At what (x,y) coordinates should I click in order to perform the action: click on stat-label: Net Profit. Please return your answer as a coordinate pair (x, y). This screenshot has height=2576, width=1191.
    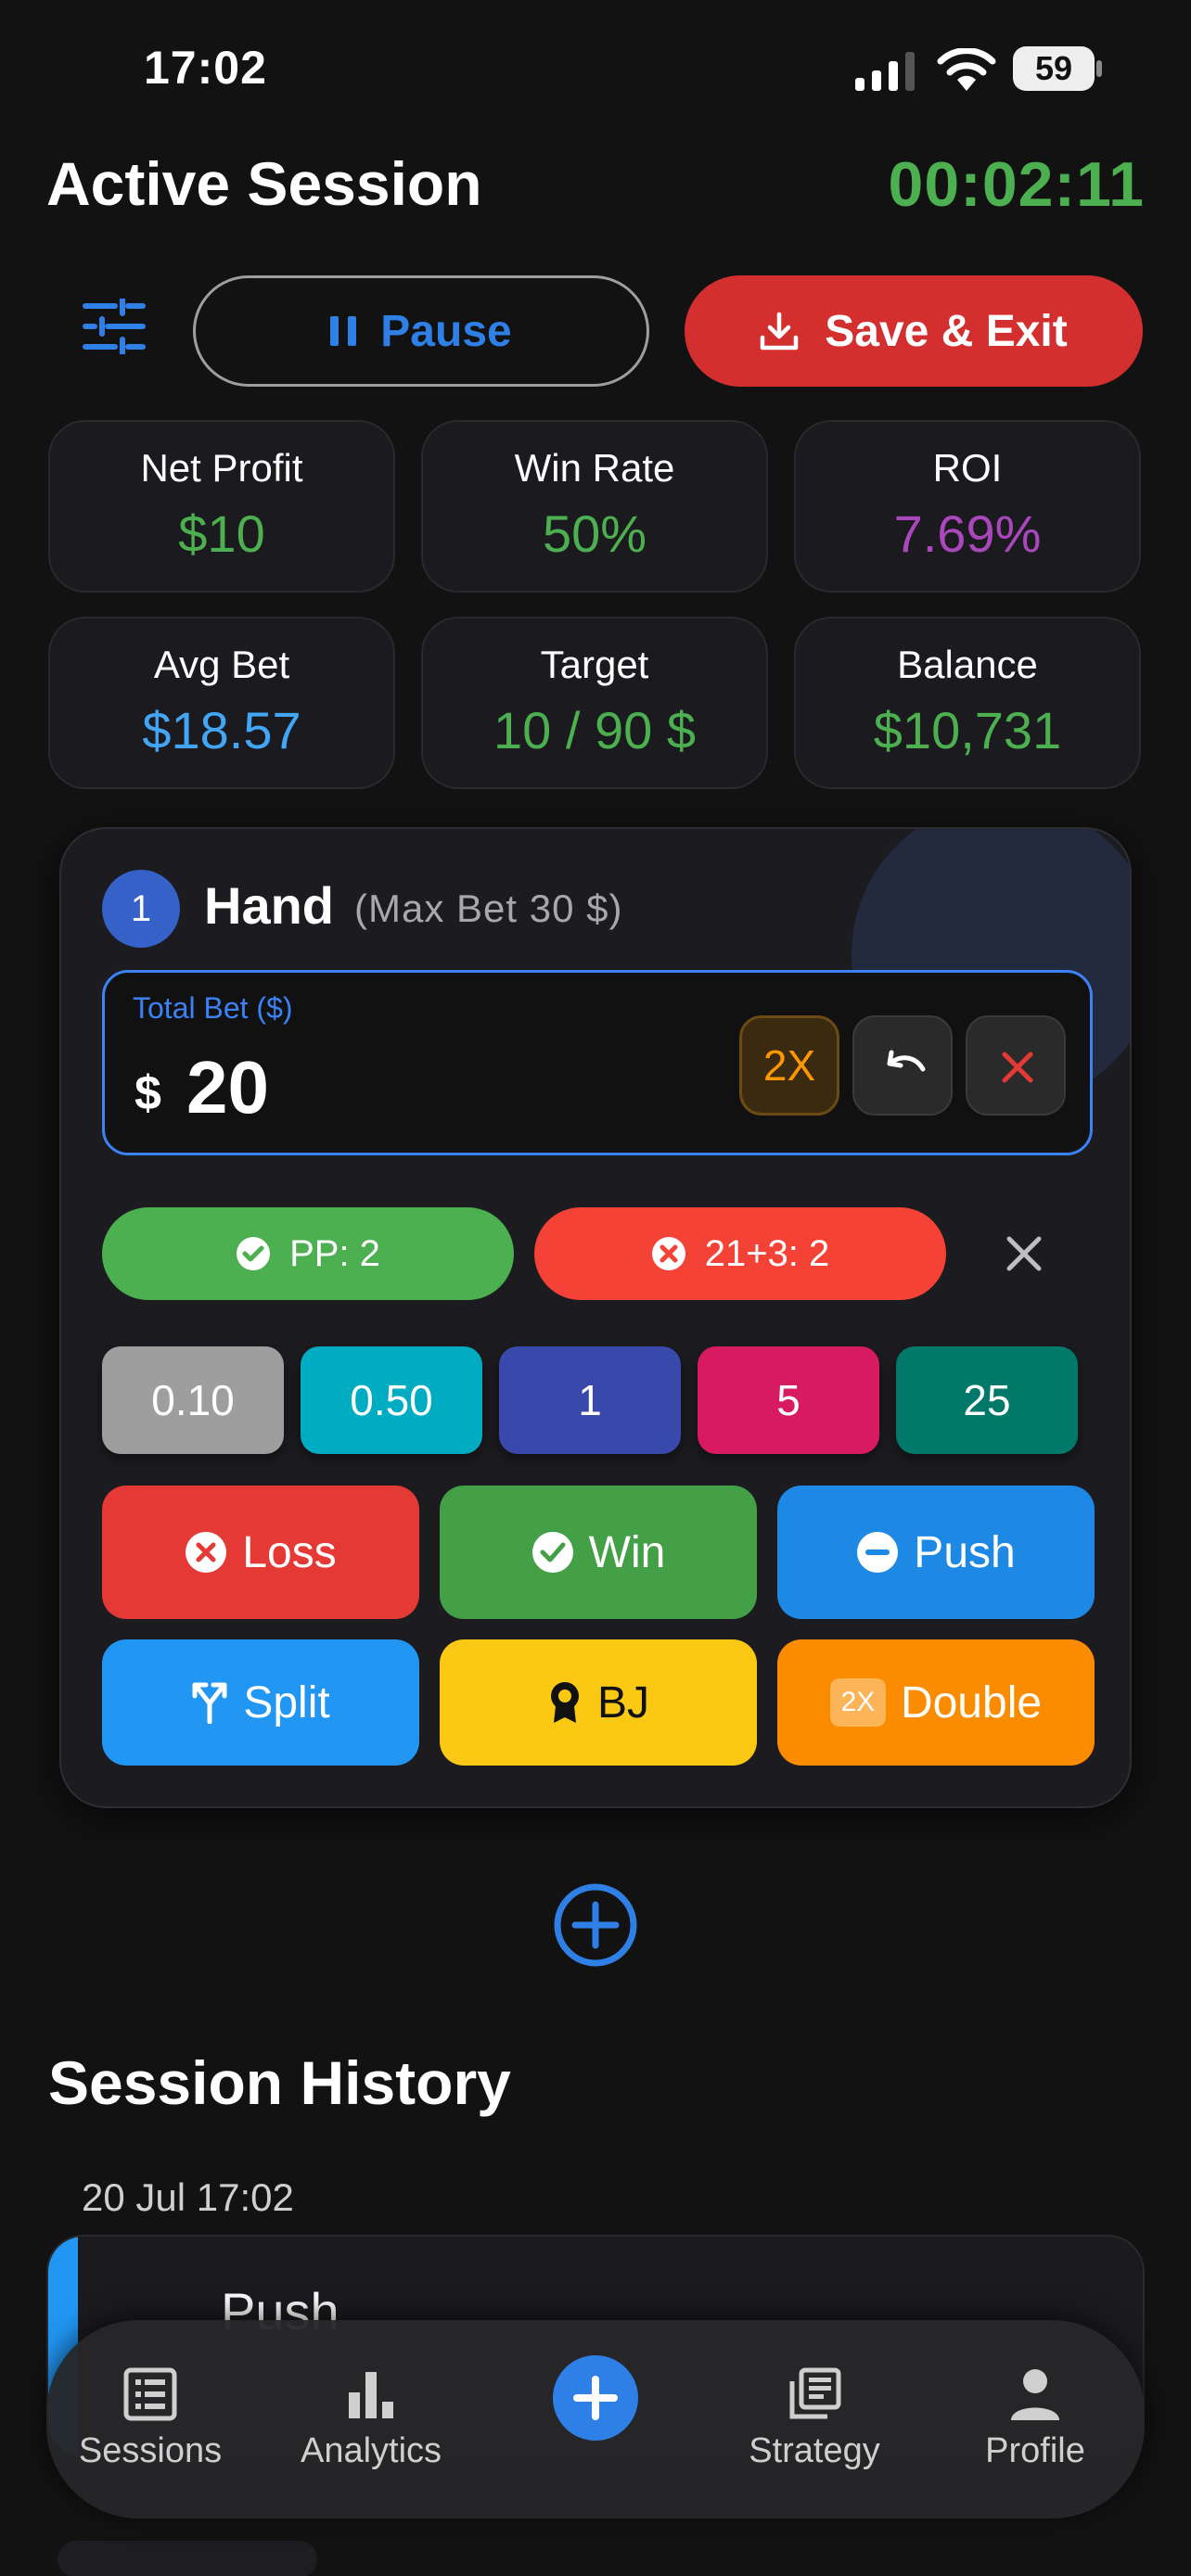
    Looking at the image, I should click on (222, 468).